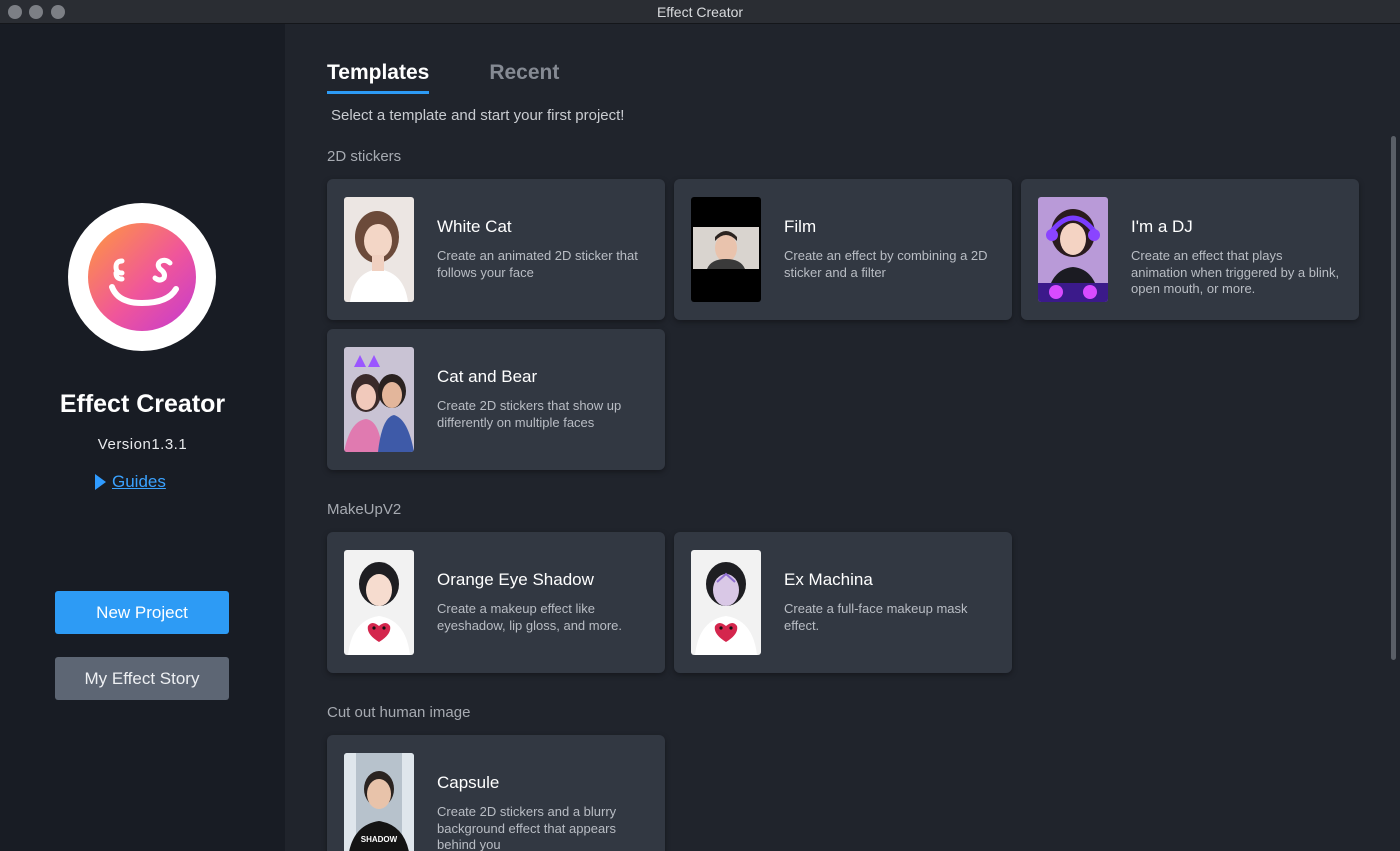 The image size is (1400, 851). What do you see at coordinates (142, 404) in the screenshot?
I see `app-name: Effect Creator` at bounding box center [142, 404].